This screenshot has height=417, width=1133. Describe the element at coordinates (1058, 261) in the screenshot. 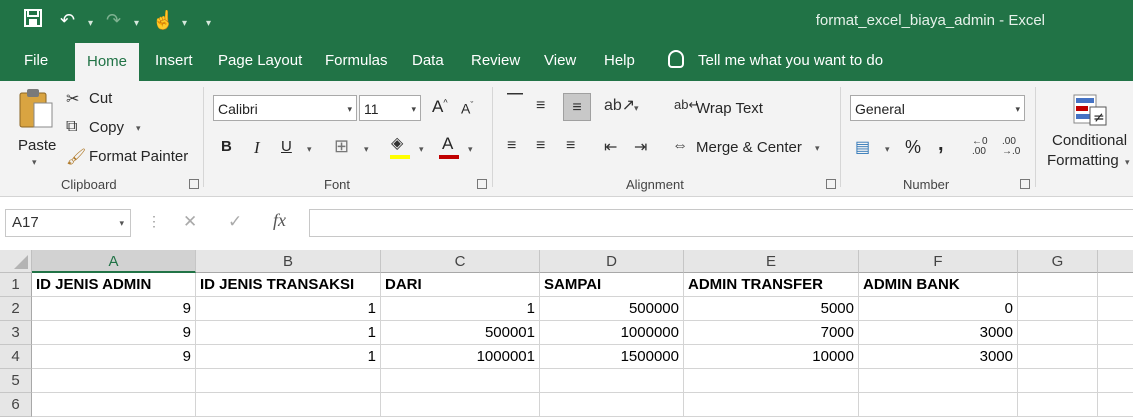

I see `column-header-g: G` at that location.